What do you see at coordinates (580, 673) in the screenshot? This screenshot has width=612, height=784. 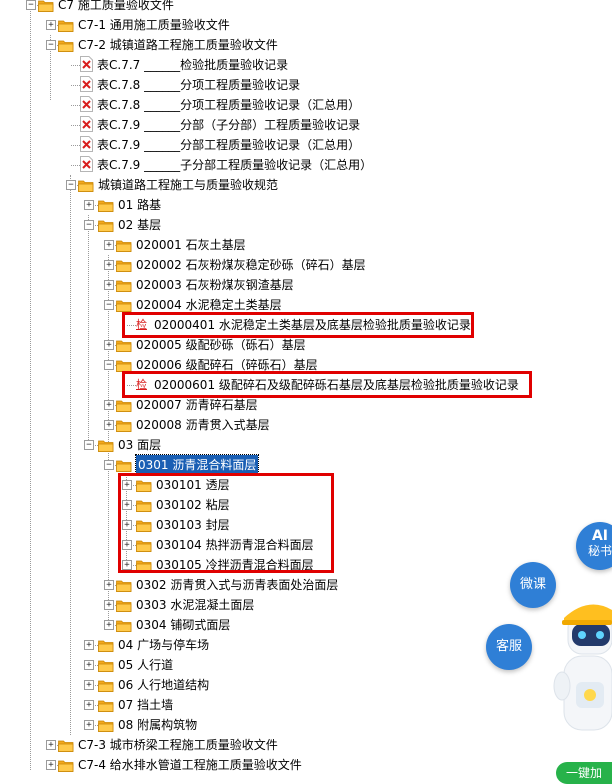 I see `robot-mascot-icon` at bounding box center [580, 673].